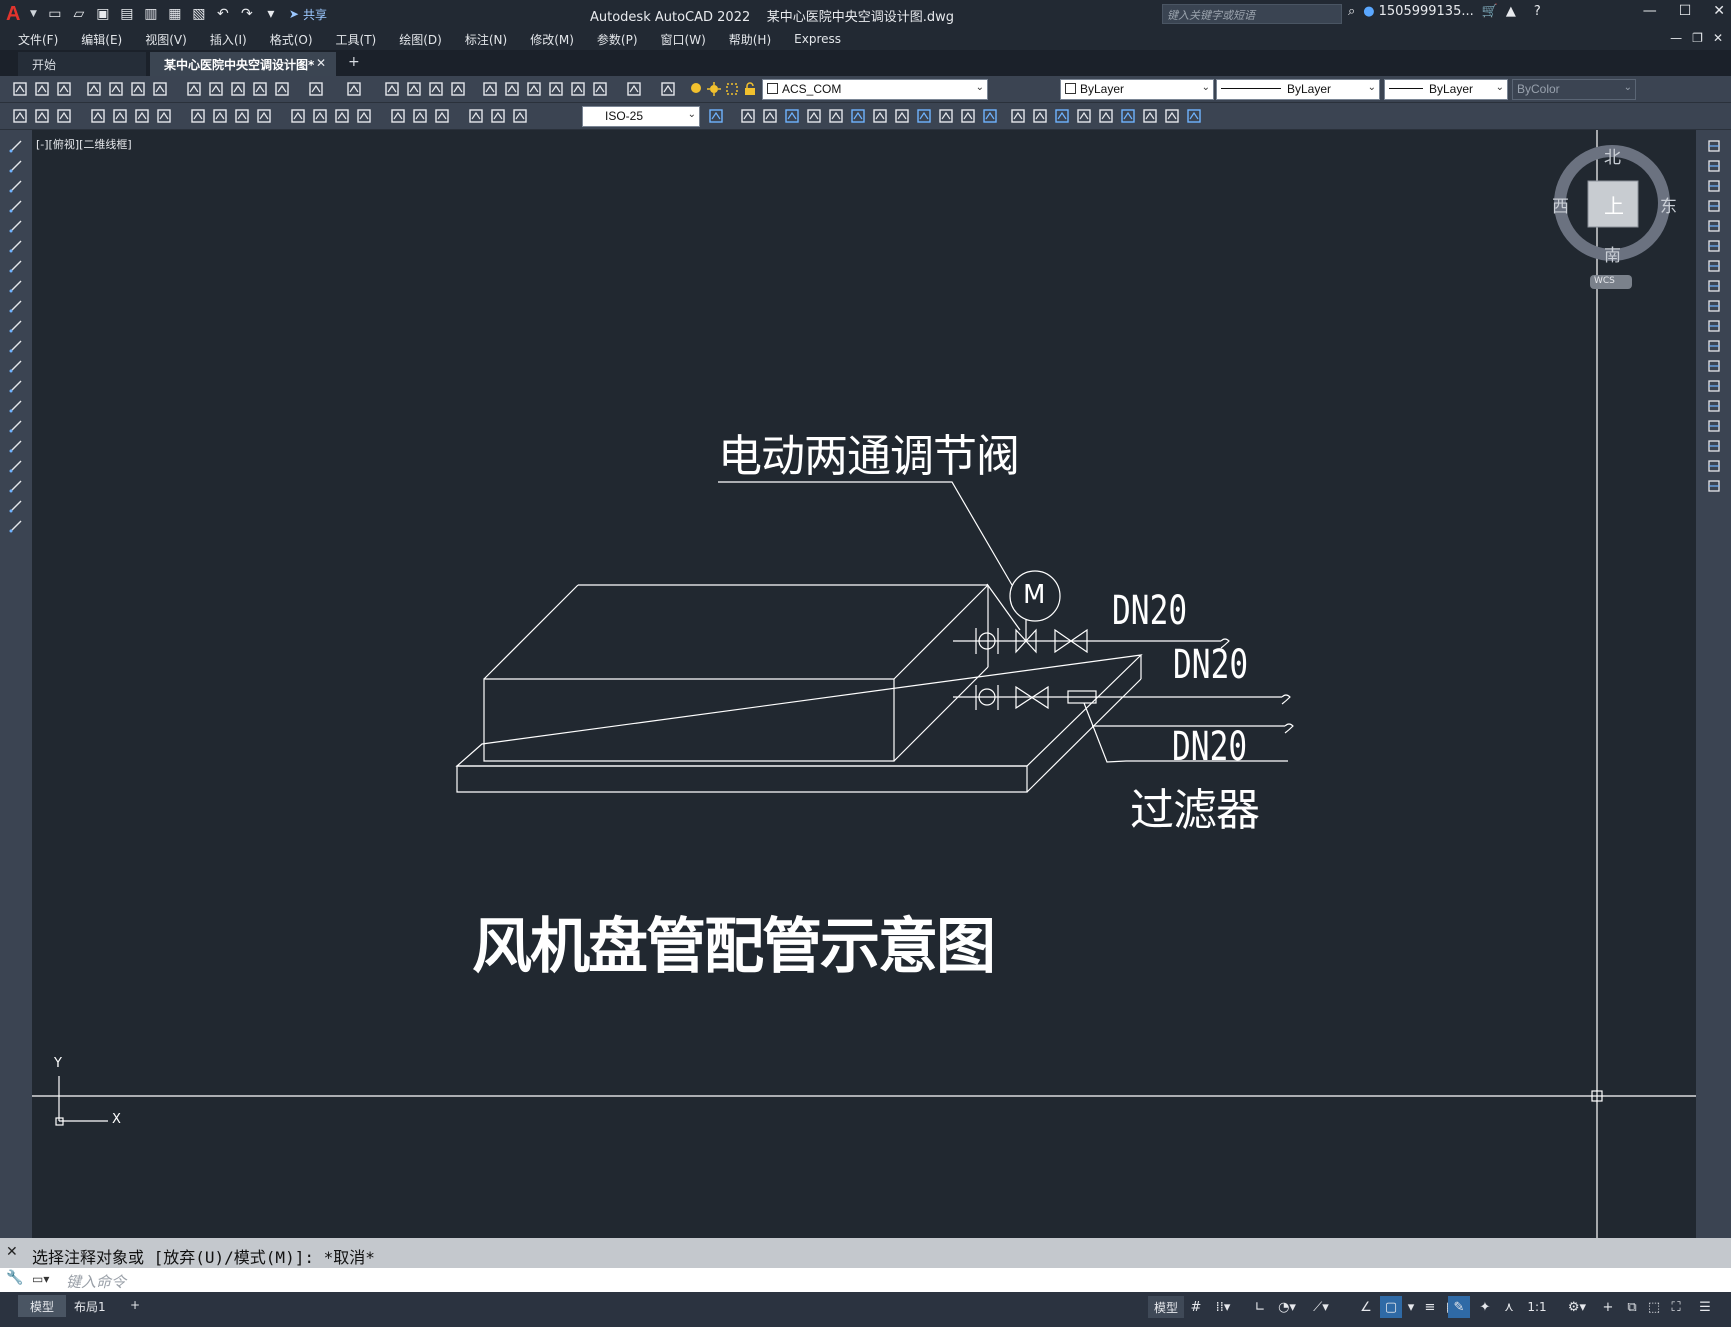 This screenshot has height=1327, width=1731. I want to click on cart-icon: 🛒, so click(1490, 11).